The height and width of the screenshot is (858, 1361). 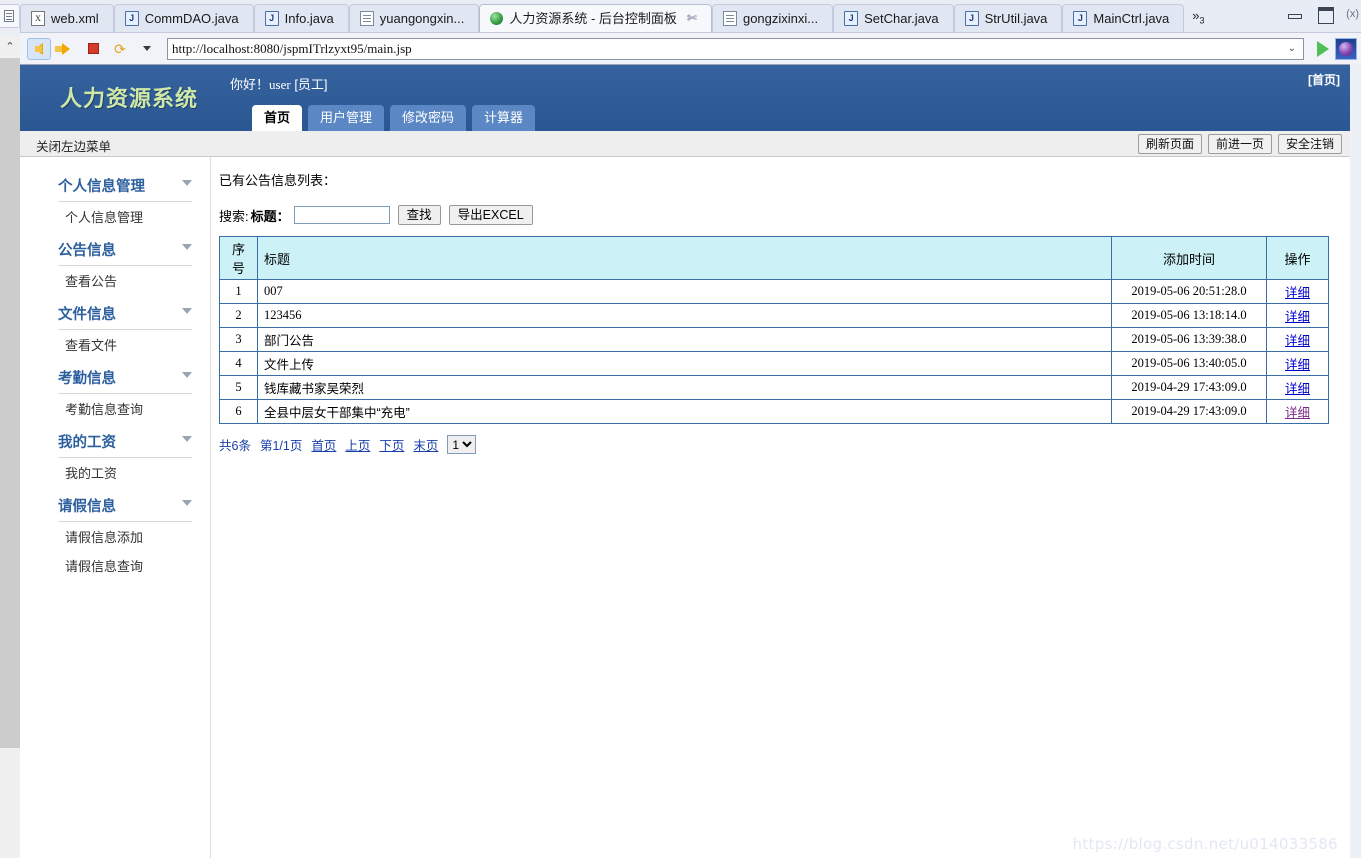 I want to click on forward-button, so click(x=66, y=49).